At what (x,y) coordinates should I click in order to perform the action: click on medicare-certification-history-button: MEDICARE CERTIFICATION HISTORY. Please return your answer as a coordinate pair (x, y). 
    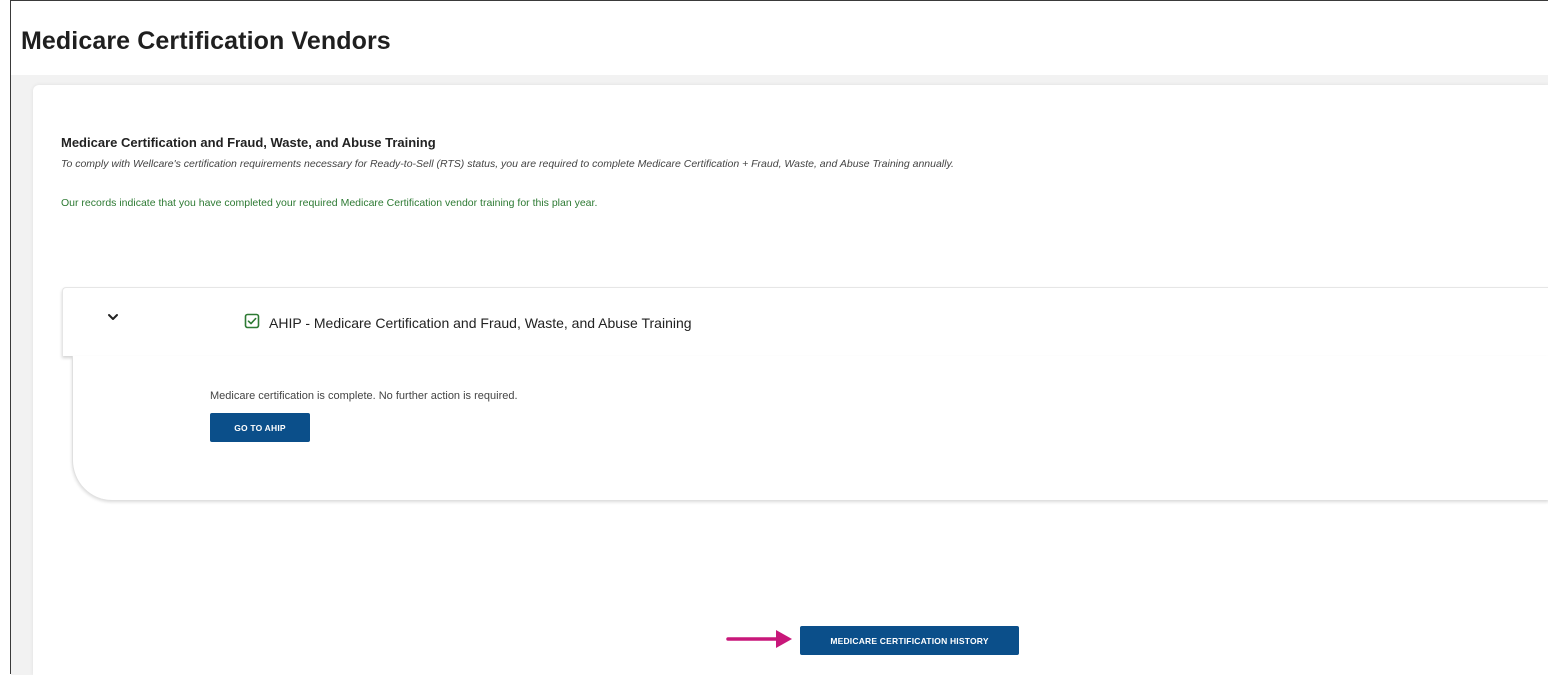
    Looking at the image, I should click on (909, 640).